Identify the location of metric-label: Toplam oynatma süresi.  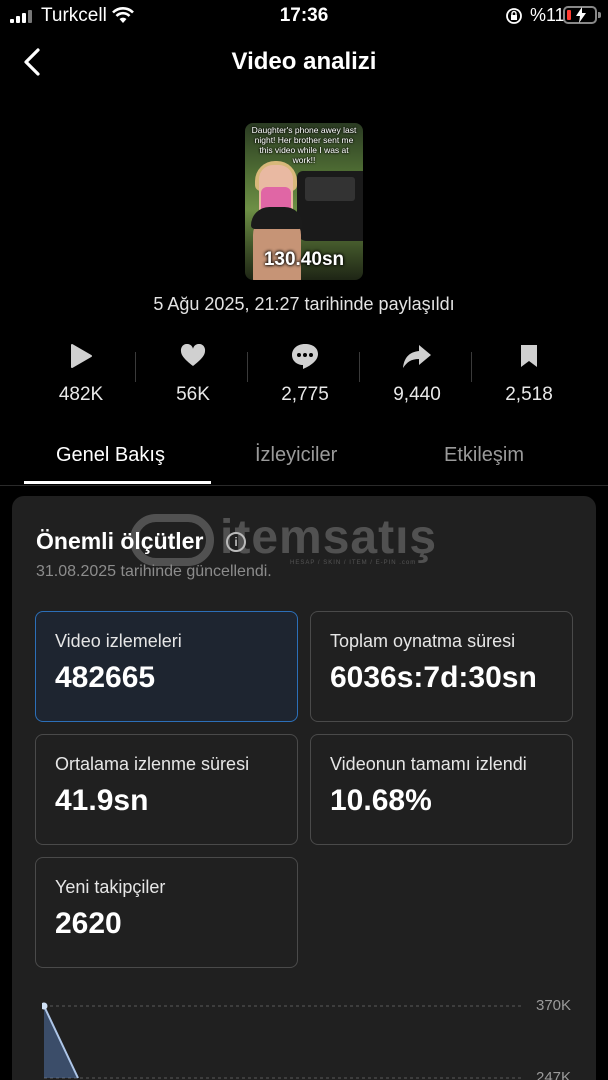
(423, 641).